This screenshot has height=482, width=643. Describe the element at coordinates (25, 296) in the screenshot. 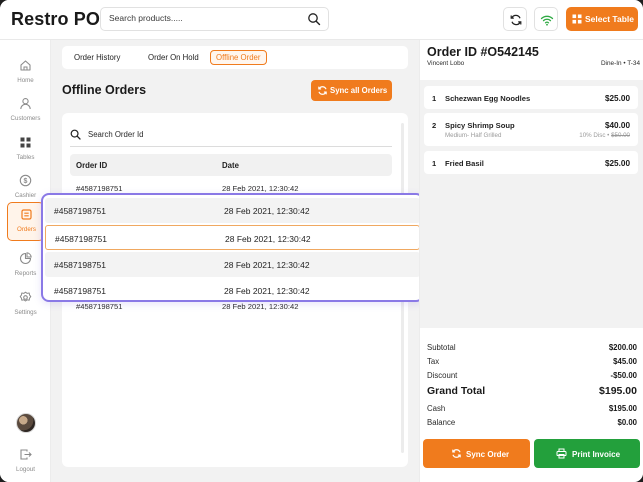

I see `settings-icon` at that location.